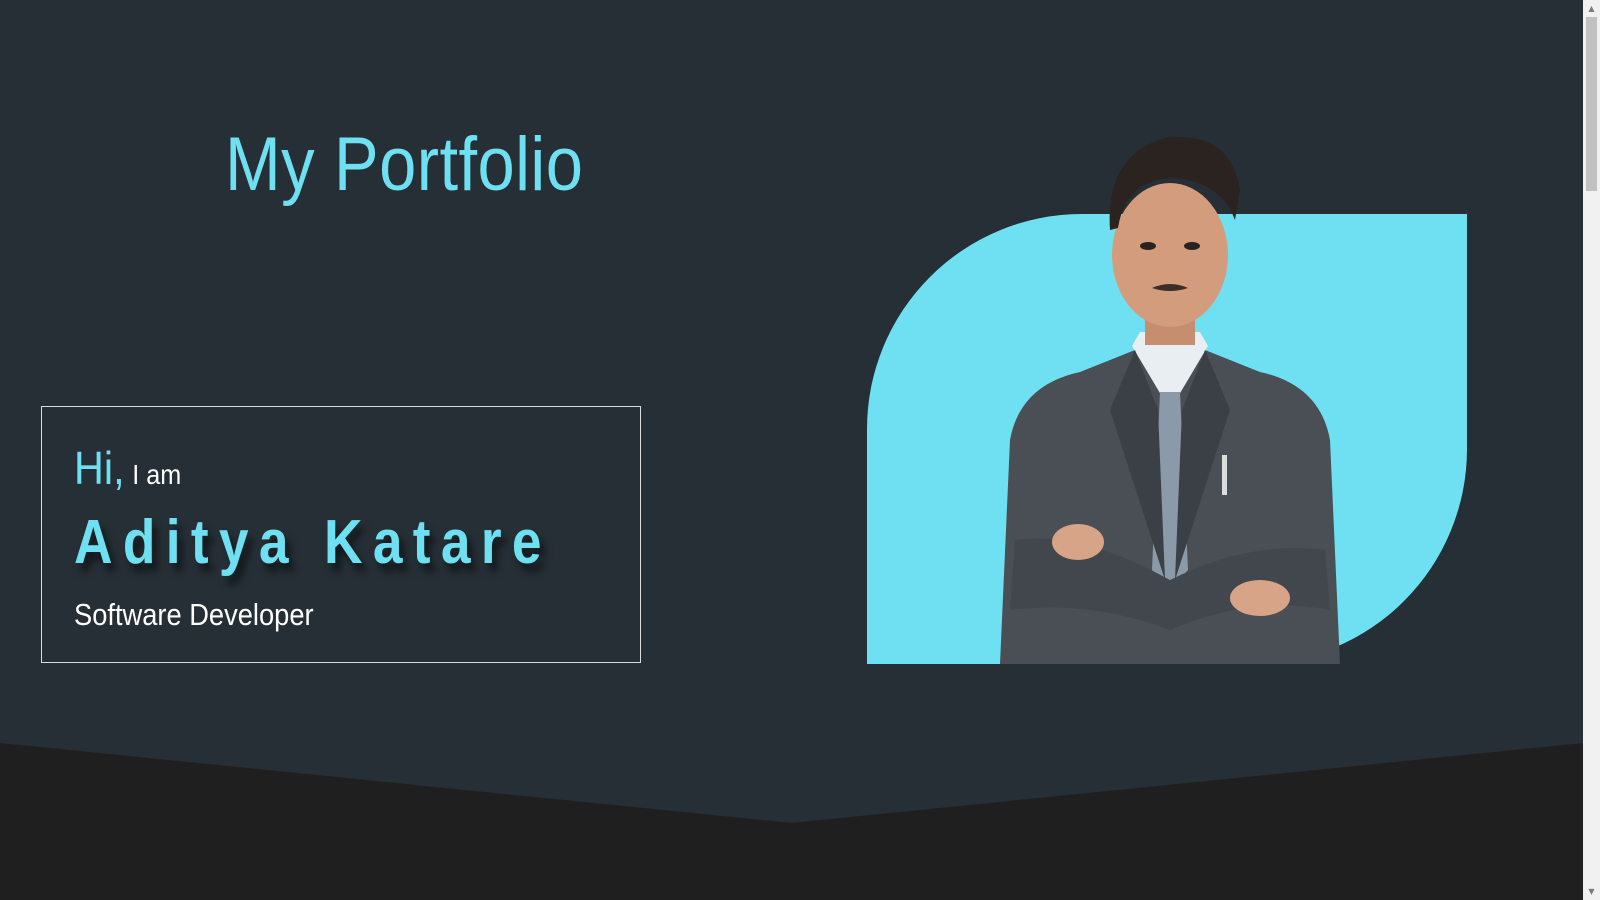 This screenshot has width=1600, height=900. Describe the element at coordinates (99, 468) in the screenshot. I see `greeting-hi: Hi,` at that location.